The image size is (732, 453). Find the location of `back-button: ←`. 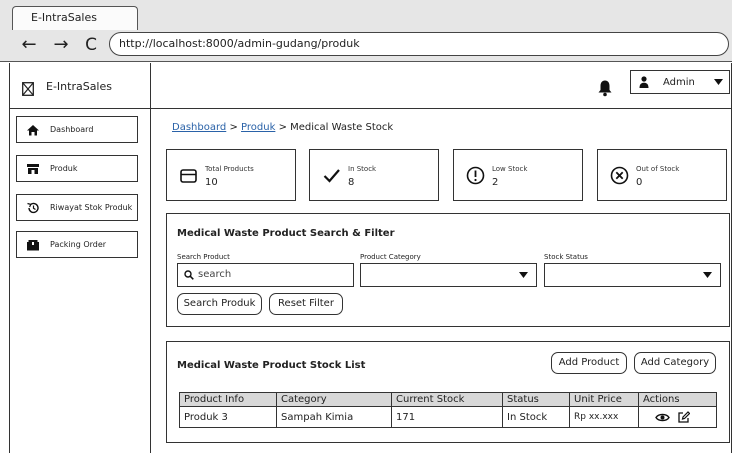

back-button: ← is located at coordinates (29, 45).